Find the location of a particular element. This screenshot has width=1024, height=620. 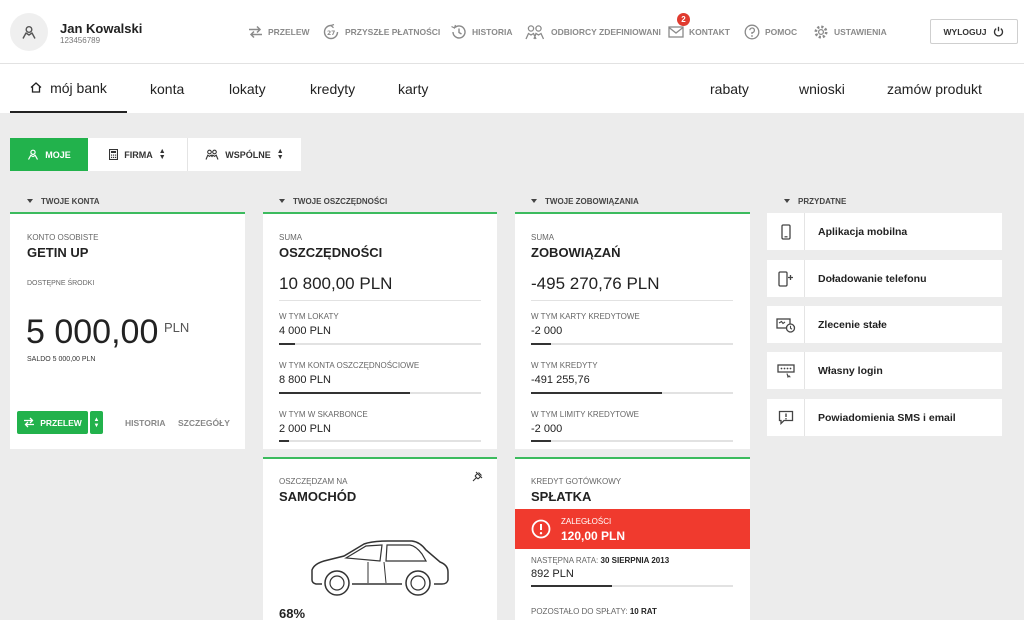

useful-item-label: Aplikacja mobilna is located at coordinates (863, 231).